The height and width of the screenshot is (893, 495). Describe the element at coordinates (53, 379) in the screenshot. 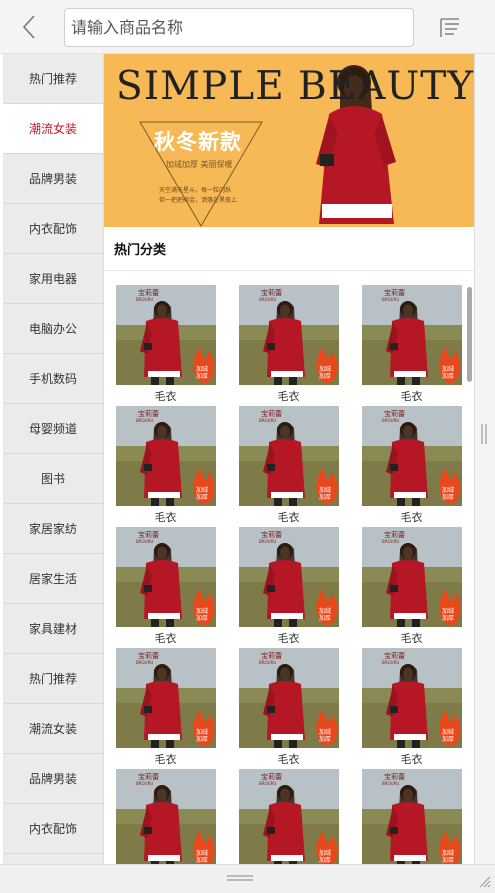

I see `sidebar-item: 手机数码` at that location.